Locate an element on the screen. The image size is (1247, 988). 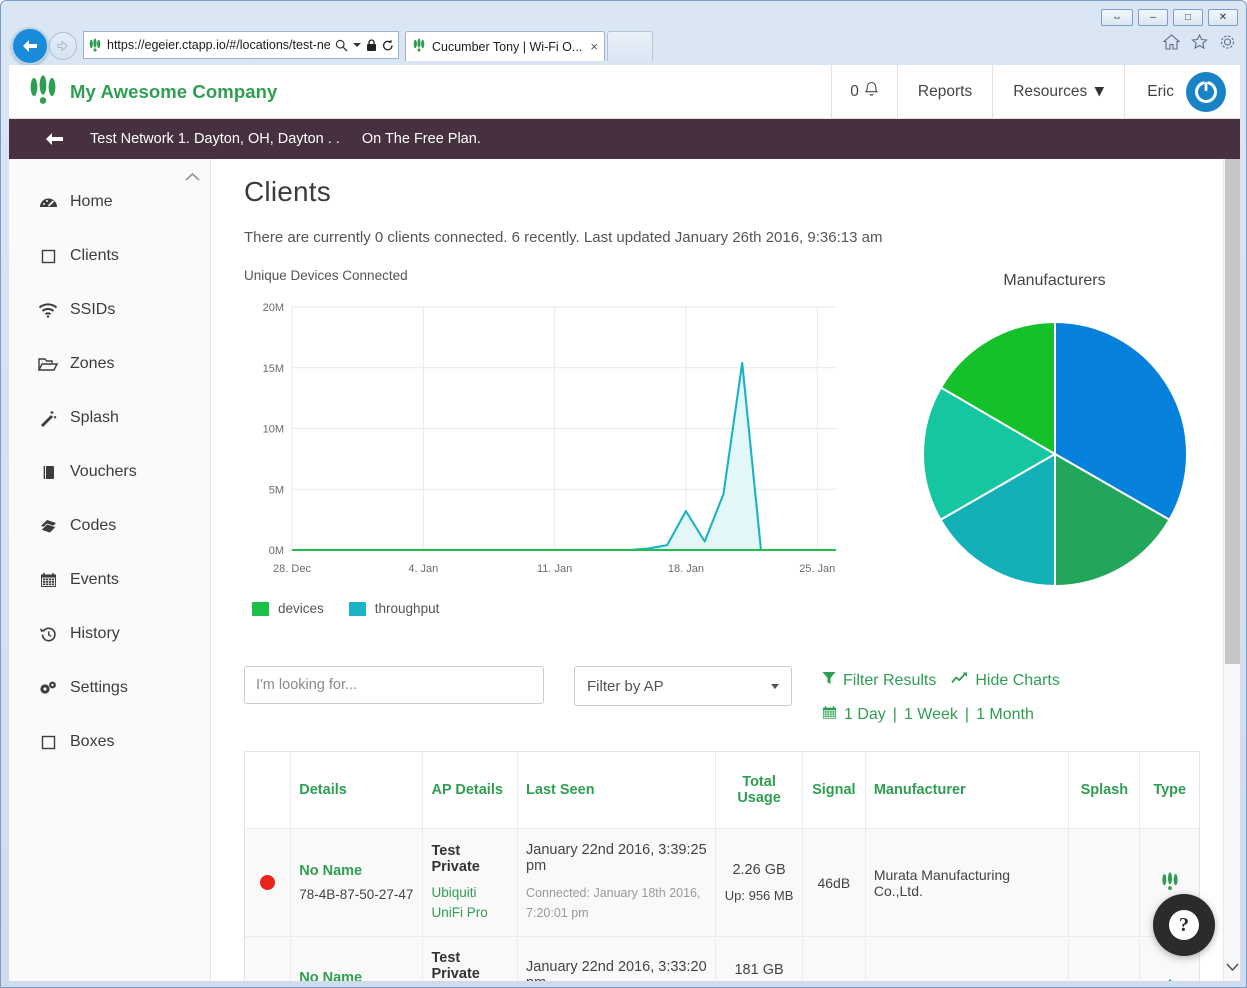
cell-total-usage: 2.26 GB Up: 956 MB is located at coordinates (759, 882).